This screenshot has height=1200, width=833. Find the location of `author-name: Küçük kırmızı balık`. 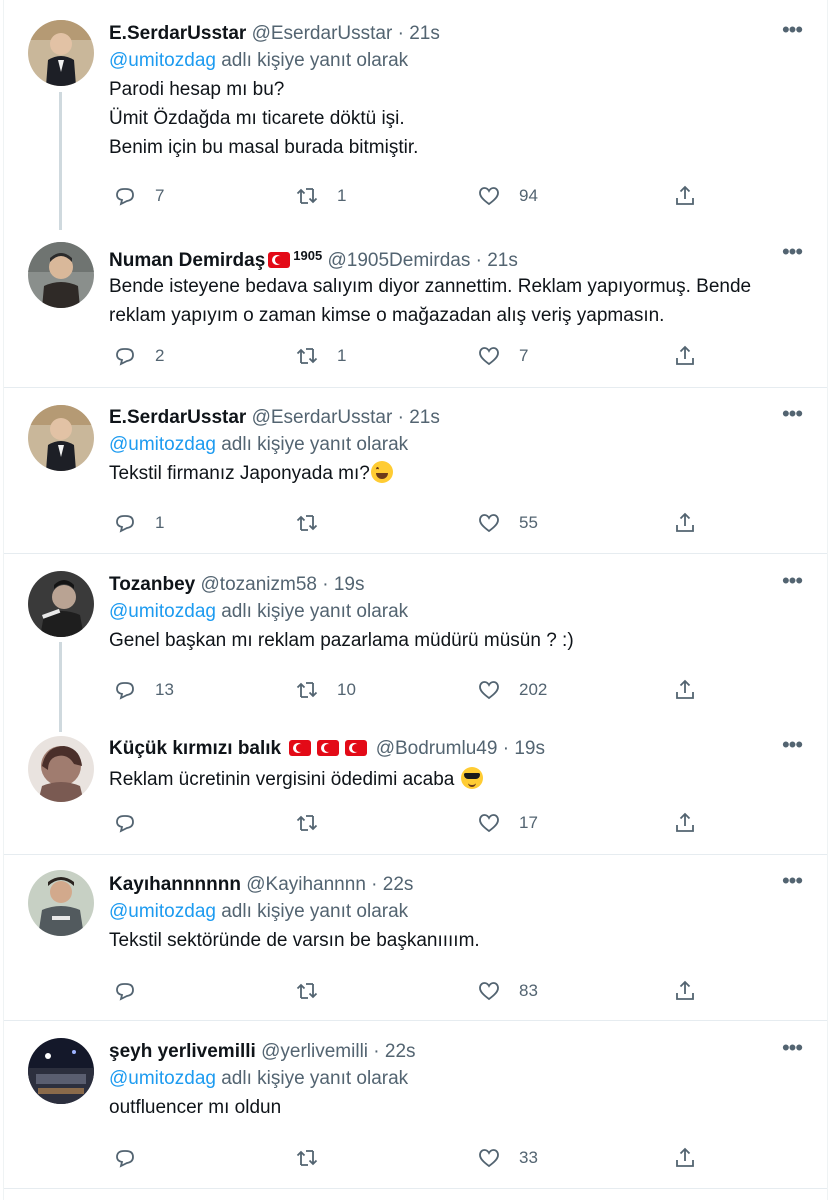

author-name: Küçük kırmızı balık is located at coordinates (195, 748).